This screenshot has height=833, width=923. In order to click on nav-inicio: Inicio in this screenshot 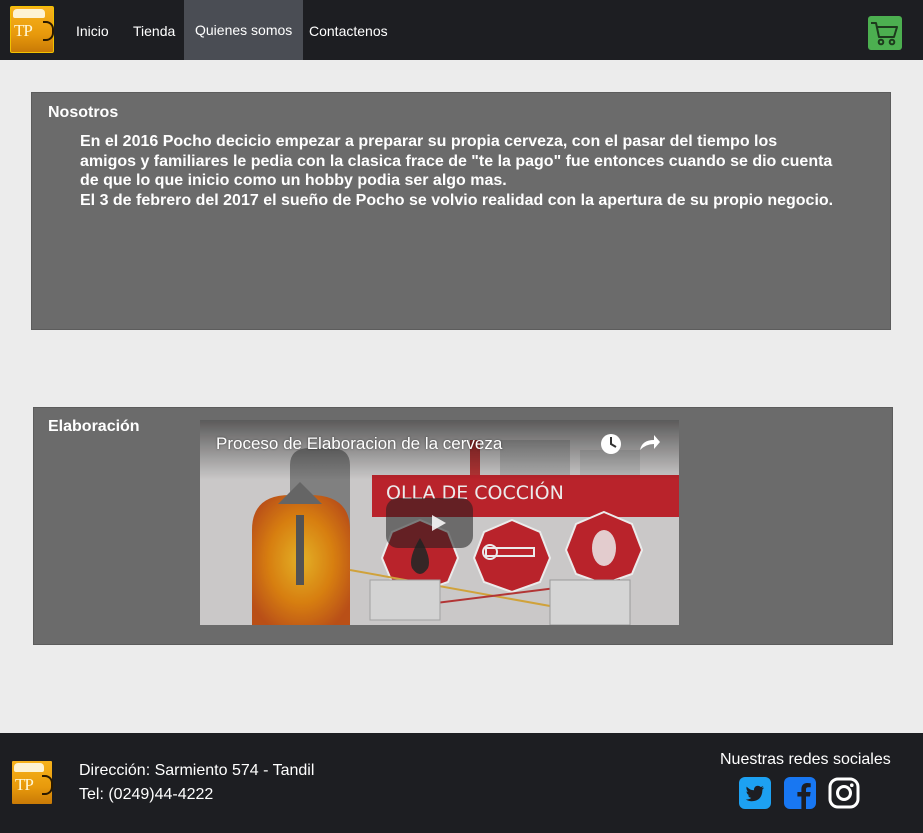, I will do `click(92, 30)`.